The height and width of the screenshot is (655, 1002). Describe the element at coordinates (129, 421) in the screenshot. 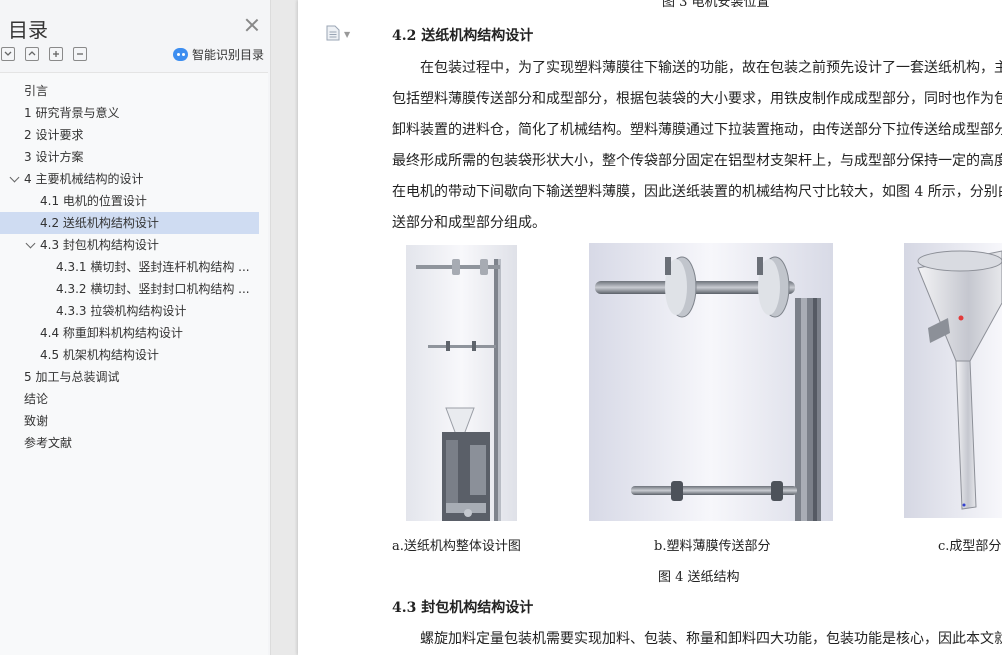

I see `toc-item-thanks: 致谢` at that location.